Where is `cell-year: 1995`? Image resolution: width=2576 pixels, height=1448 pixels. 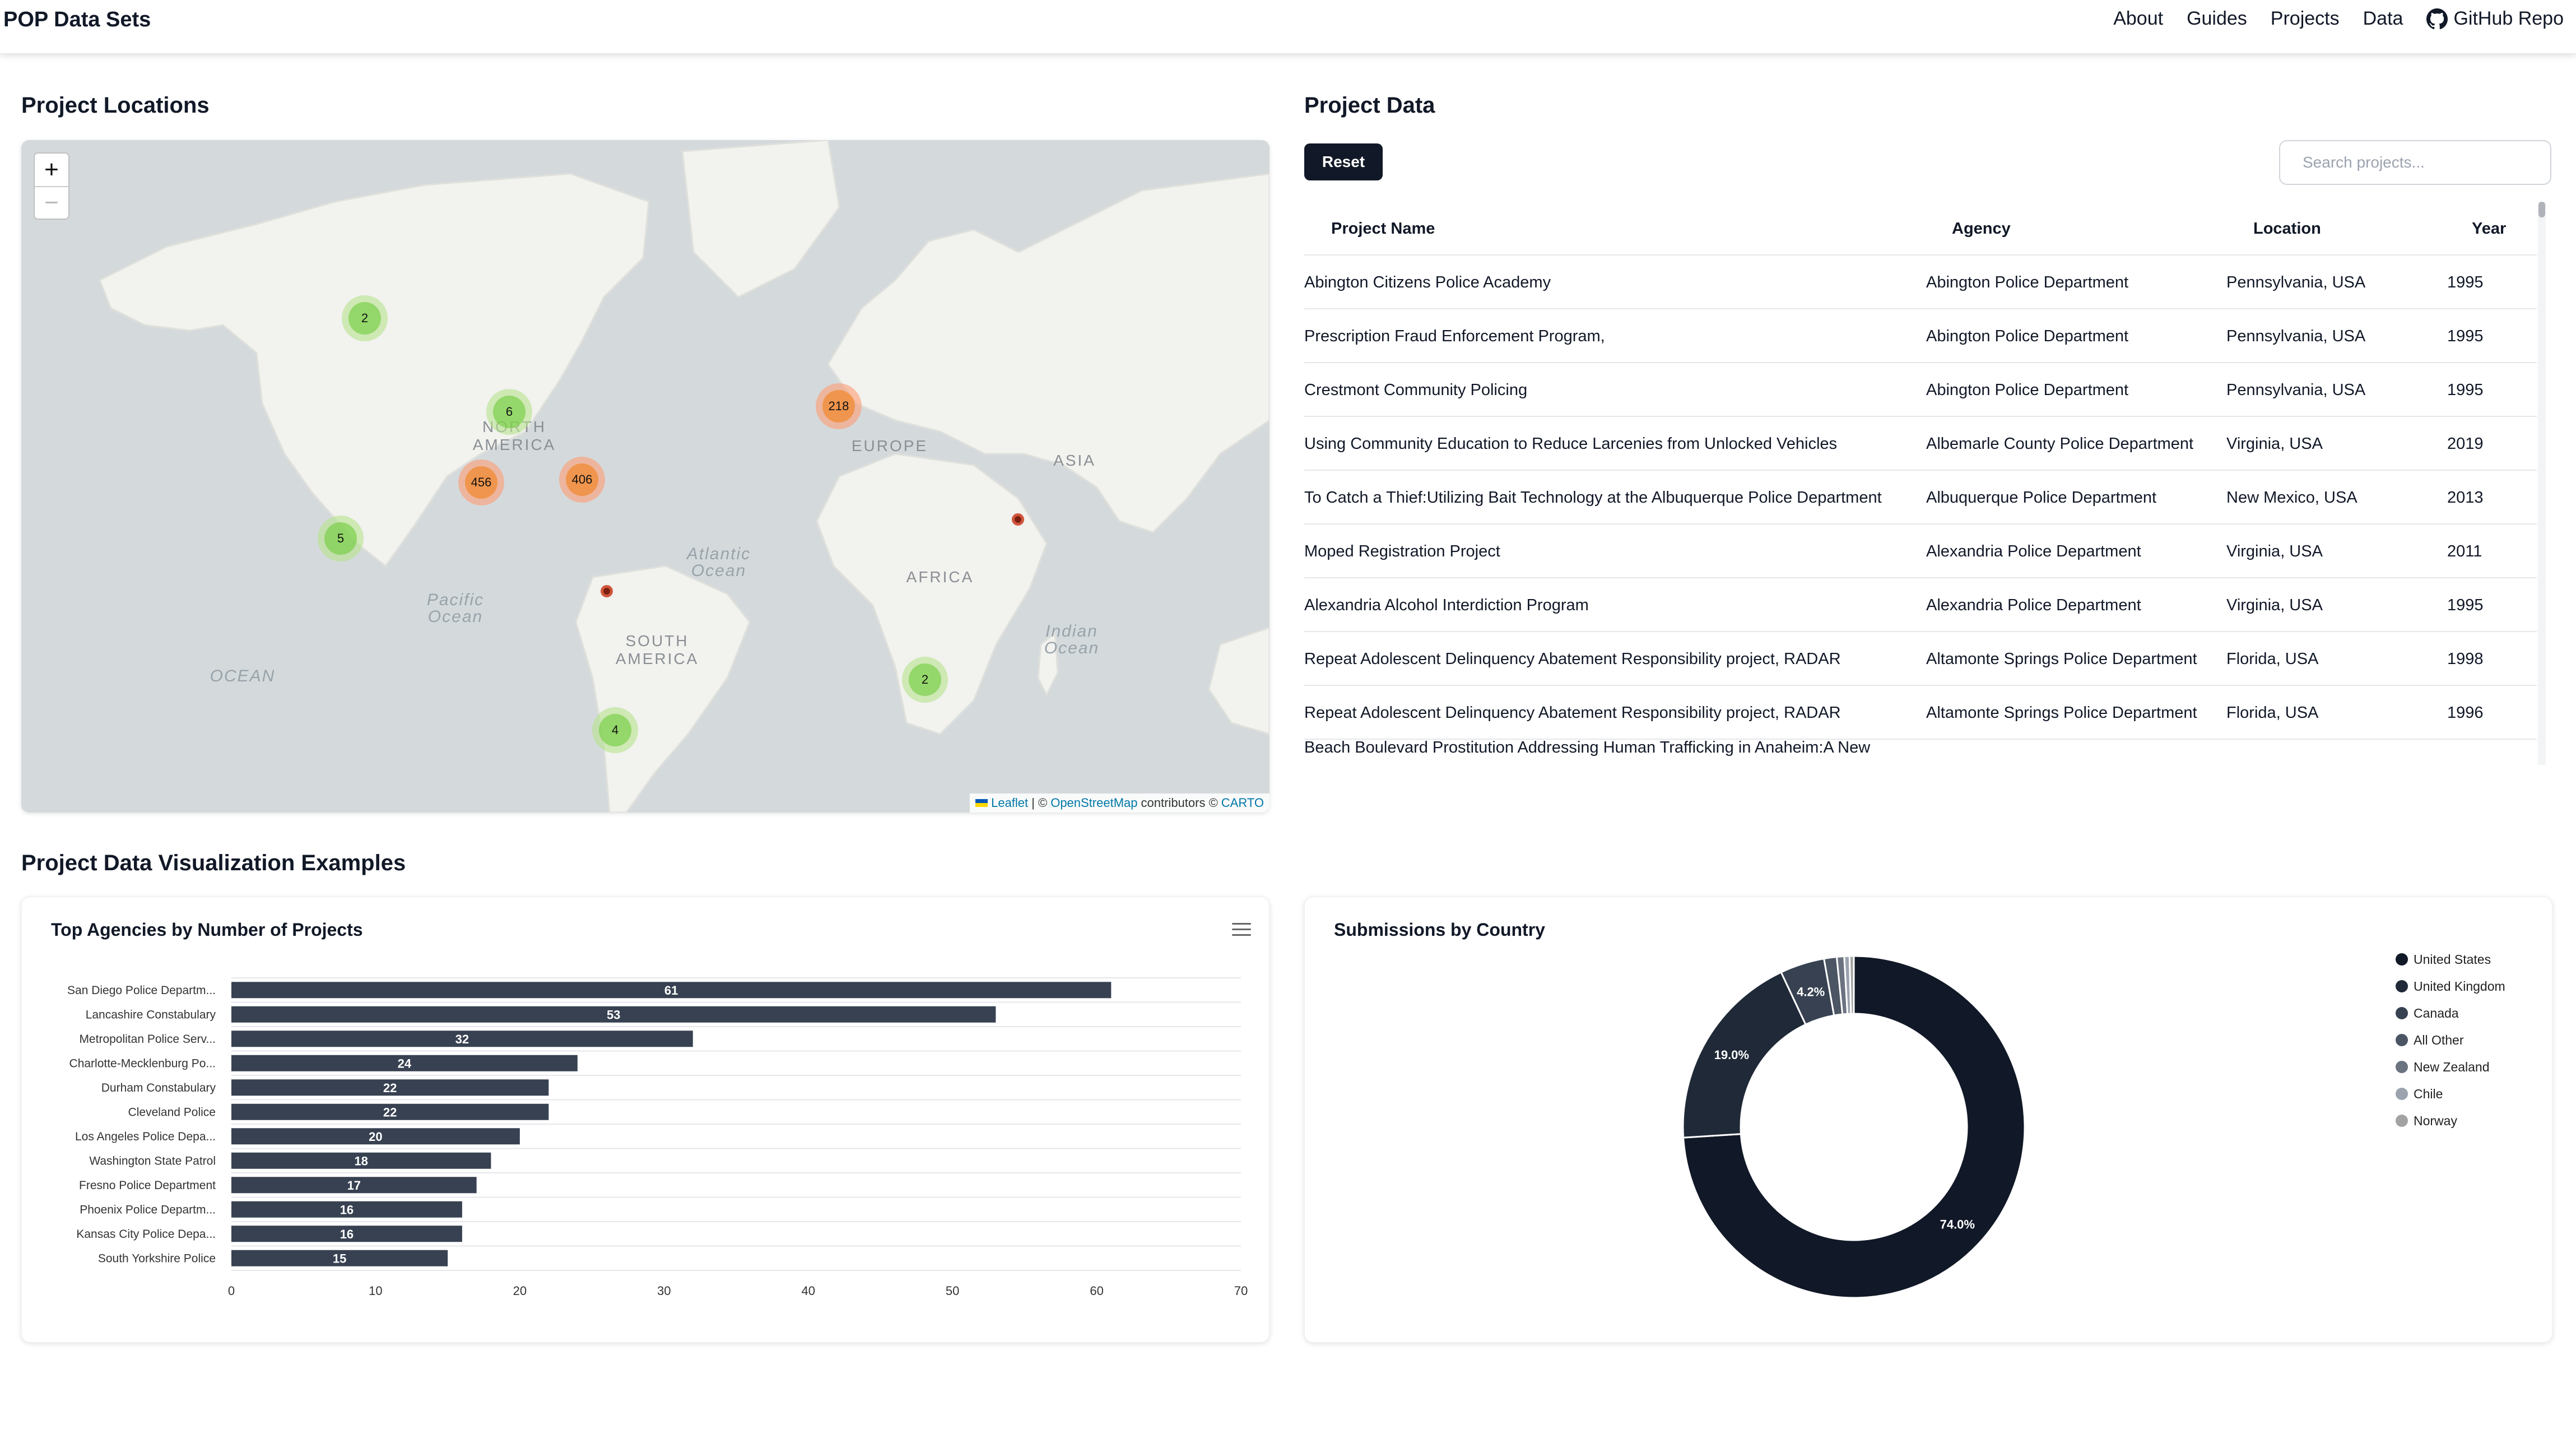 cell-year: 1995 is located at coordinates (2465, 390).